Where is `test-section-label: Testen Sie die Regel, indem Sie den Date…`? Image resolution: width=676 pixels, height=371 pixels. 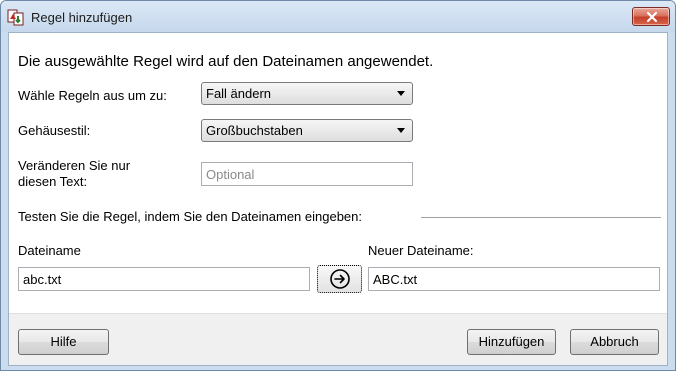 test-section-label: Testen Sie die Regel, indem Sie den Date… is located at coordinates (190, 216).